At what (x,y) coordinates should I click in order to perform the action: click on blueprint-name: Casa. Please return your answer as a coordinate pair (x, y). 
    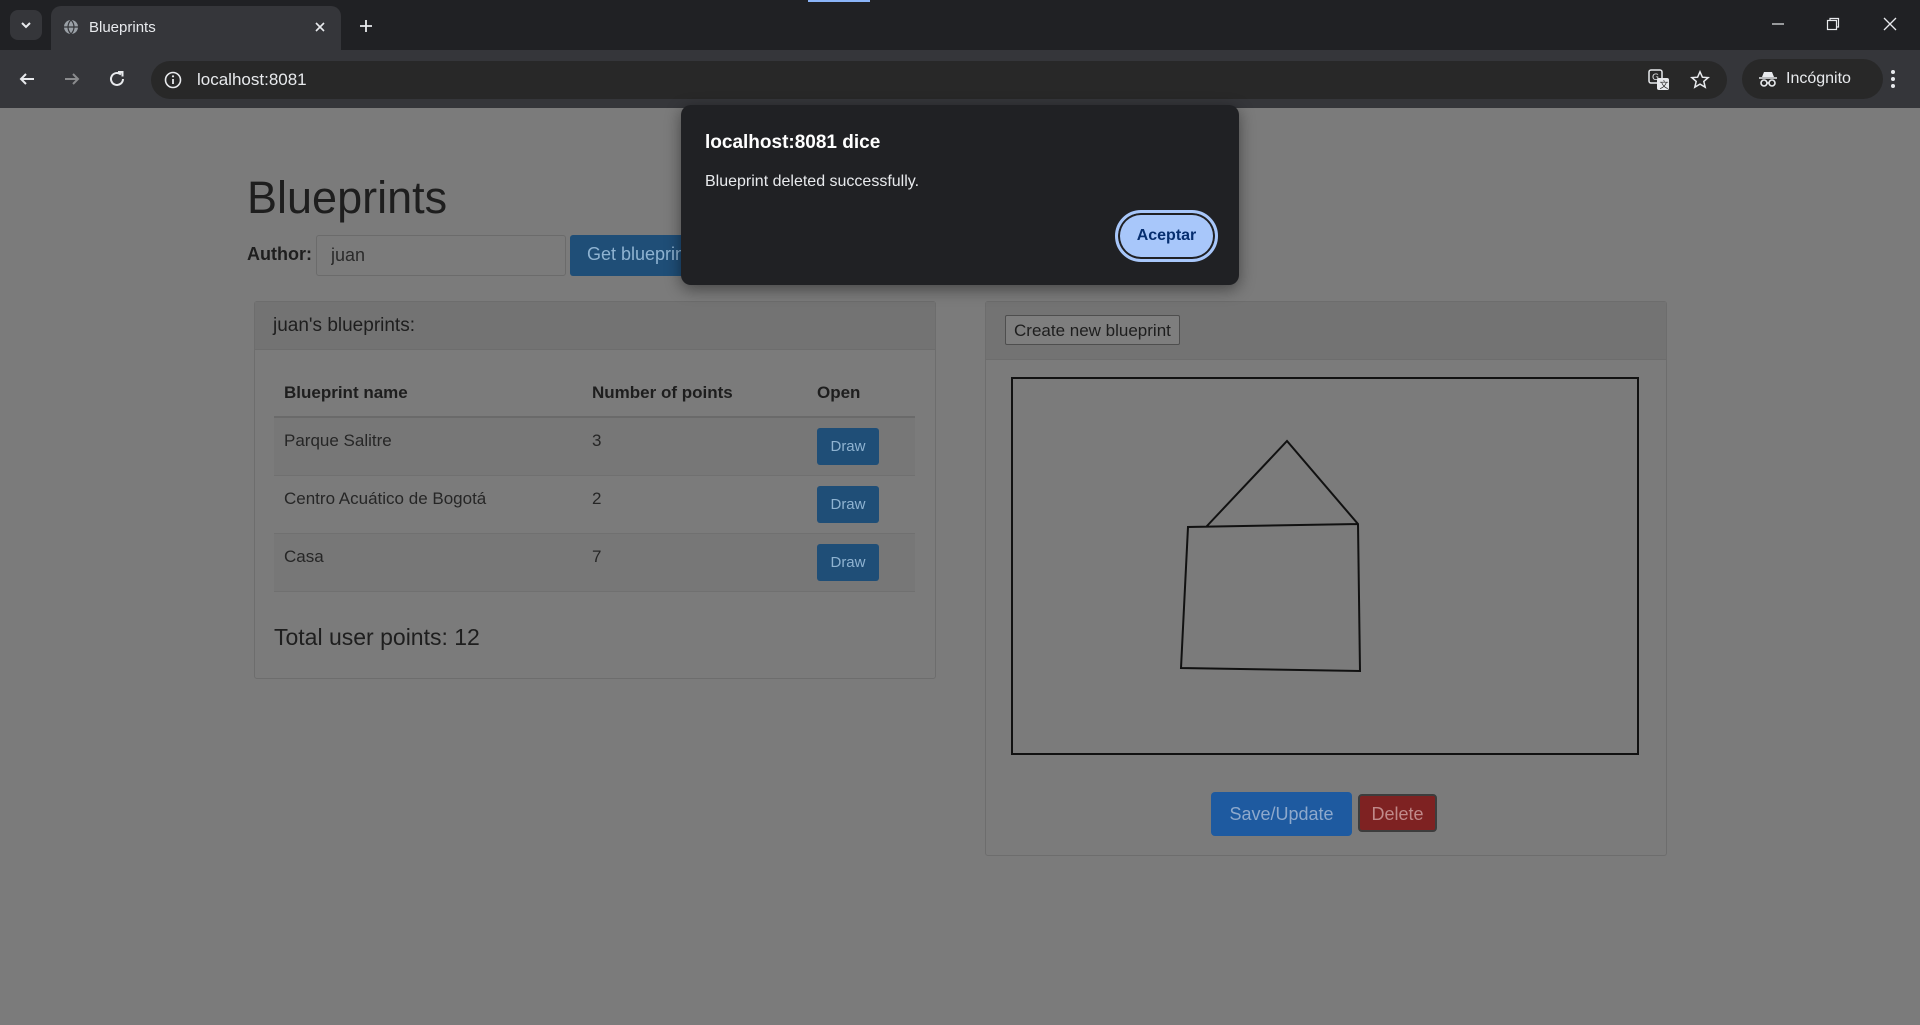
    Looking at the image, I should click on (304, 556).